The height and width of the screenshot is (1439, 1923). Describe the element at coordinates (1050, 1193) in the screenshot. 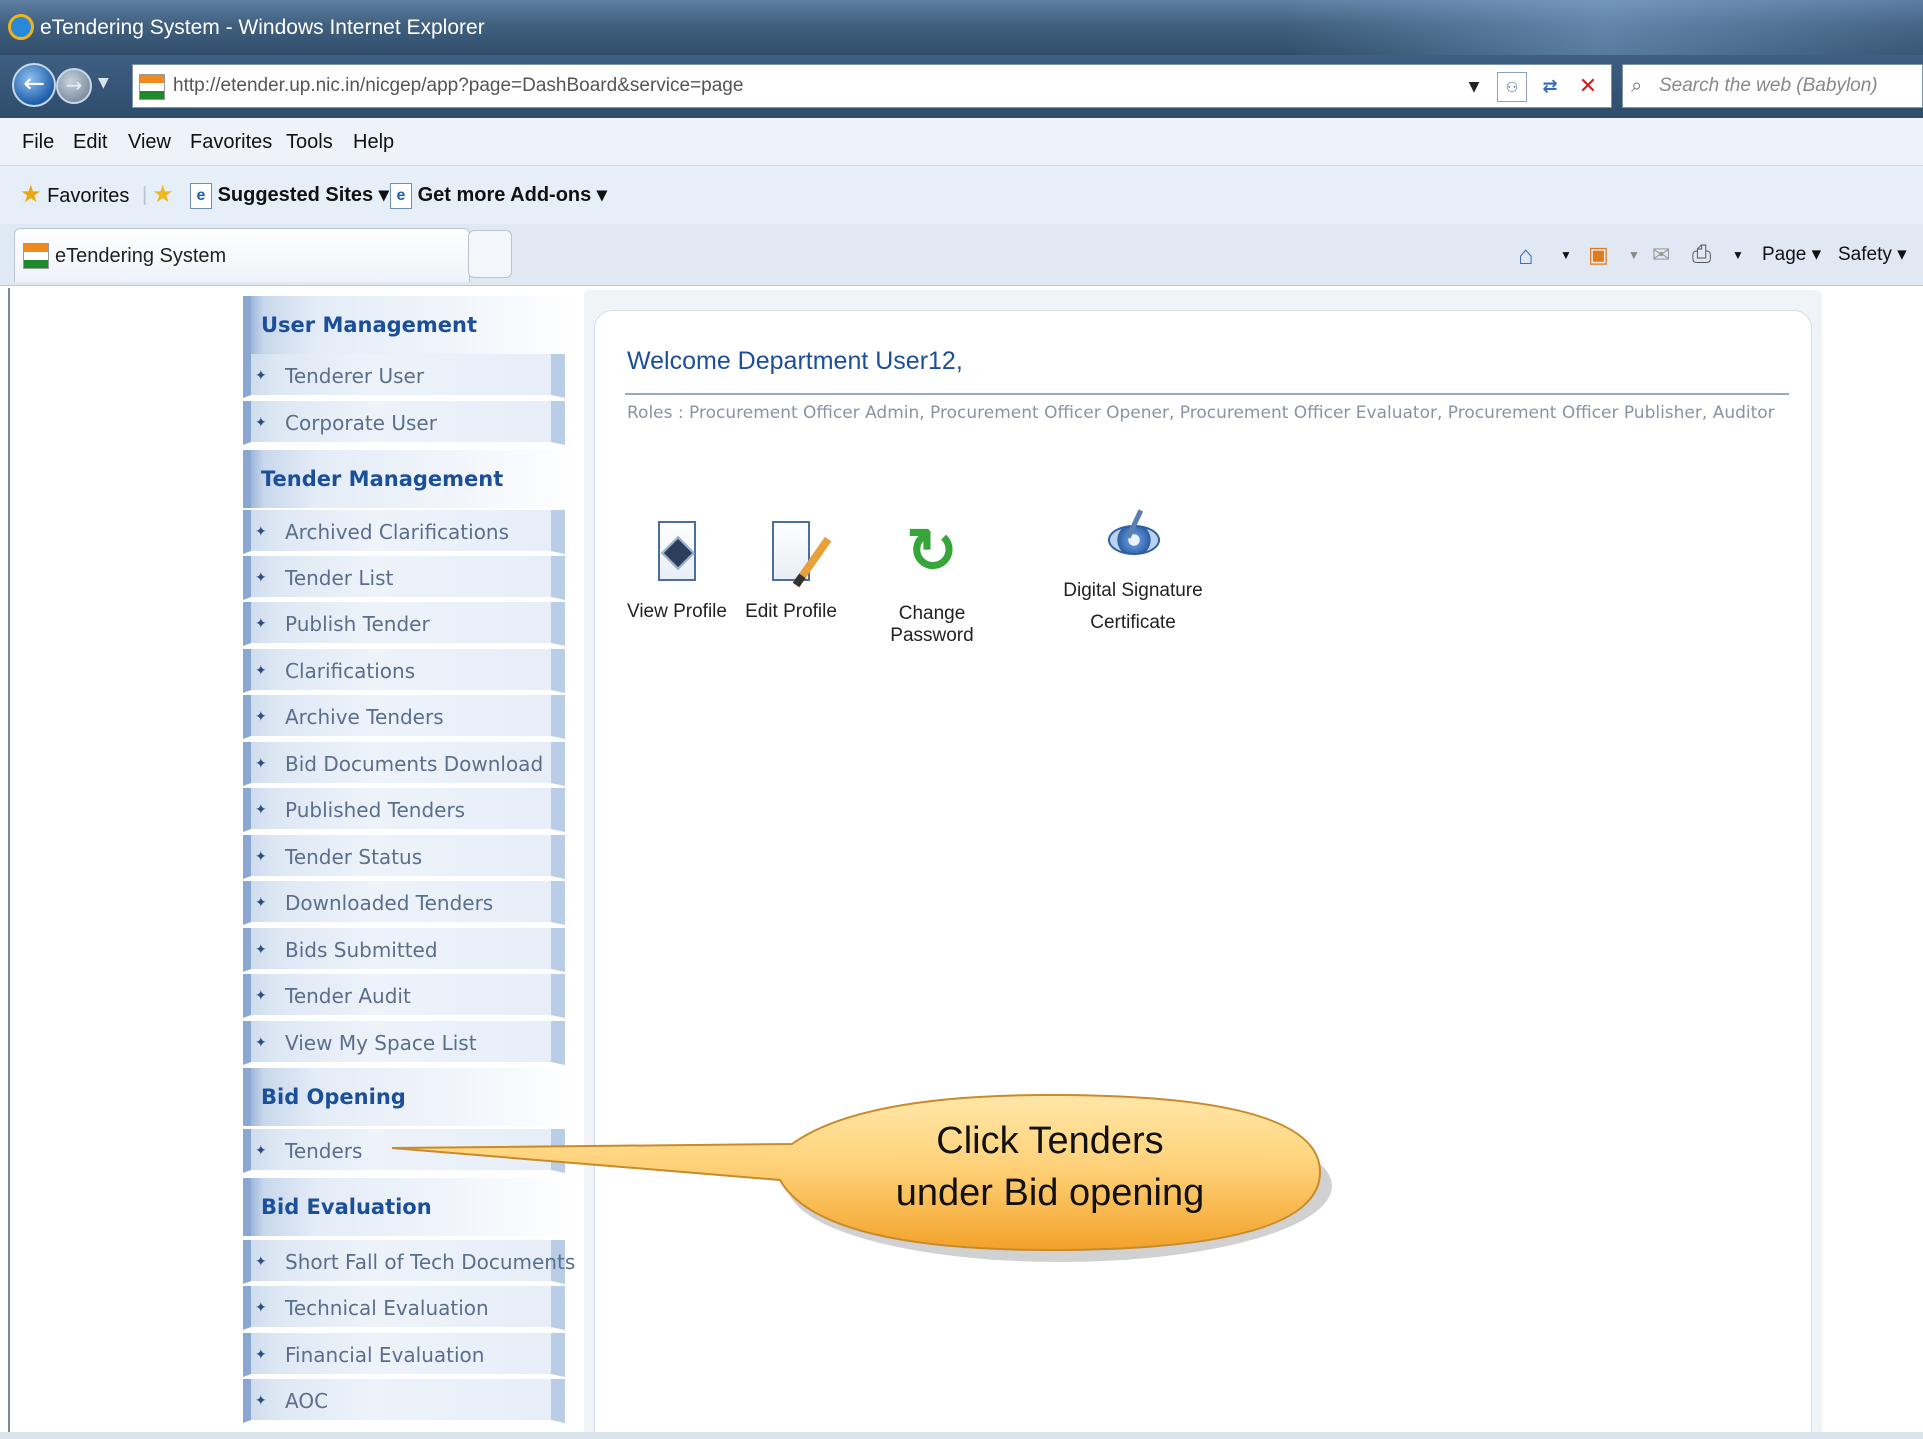

I see `callout-line2: under Bid opening` at that location.